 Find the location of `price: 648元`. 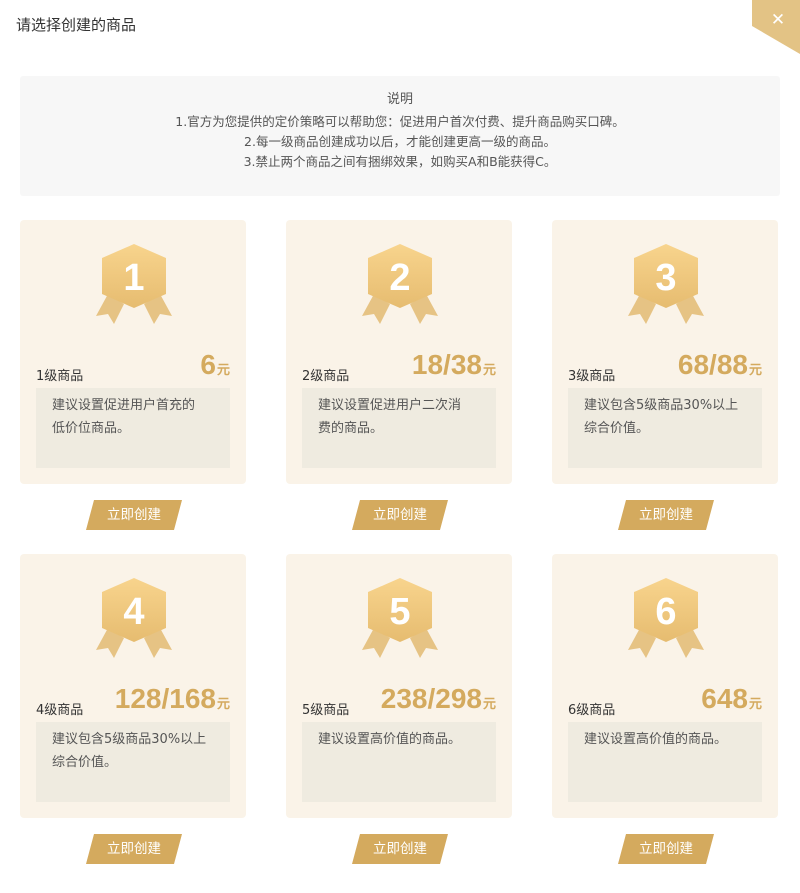

price: 648元 is located at coordinates (731, 701).